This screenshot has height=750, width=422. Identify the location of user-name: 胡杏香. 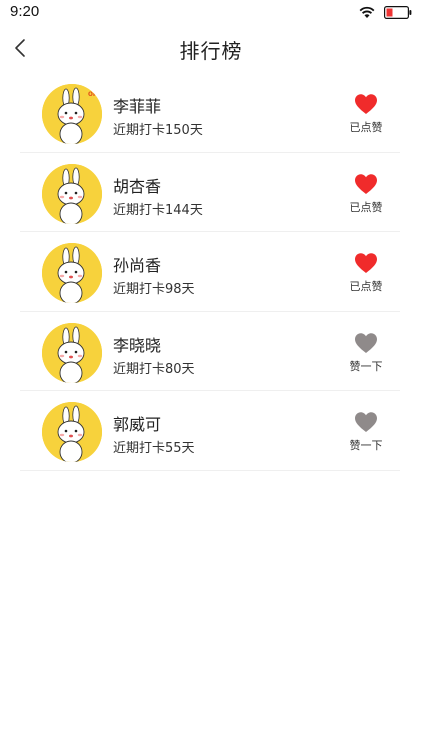
(137, 186).